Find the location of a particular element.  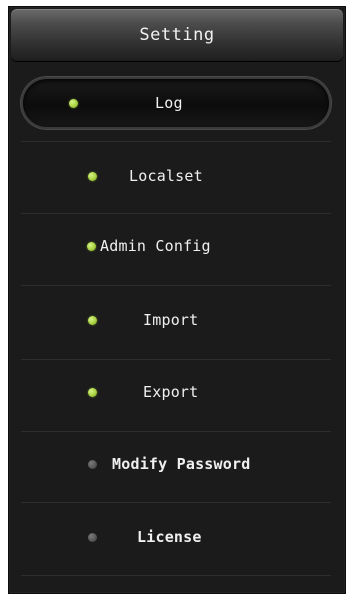

menu-item-modify-password: Modify Password is located at coordinates (176, 464).